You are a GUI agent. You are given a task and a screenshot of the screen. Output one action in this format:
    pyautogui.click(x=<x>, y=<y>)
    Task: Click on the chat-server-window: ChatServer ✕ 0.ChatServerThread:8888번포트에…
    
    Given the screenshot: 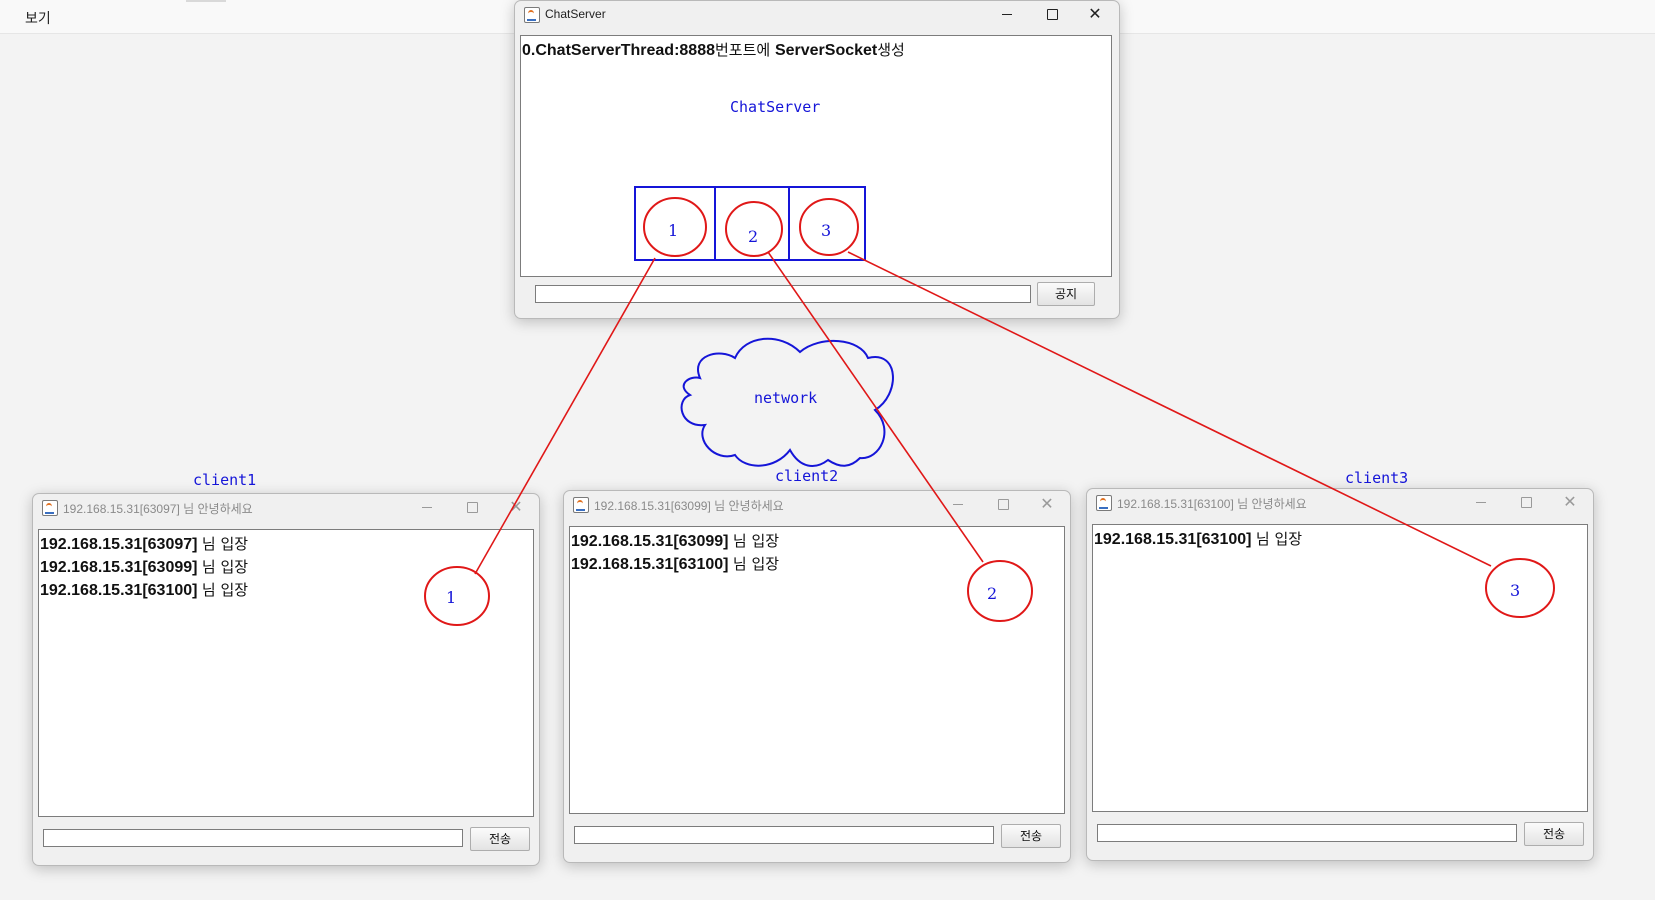 What is the action you would take?
    pyautogui.click(x=817, y=159)
    